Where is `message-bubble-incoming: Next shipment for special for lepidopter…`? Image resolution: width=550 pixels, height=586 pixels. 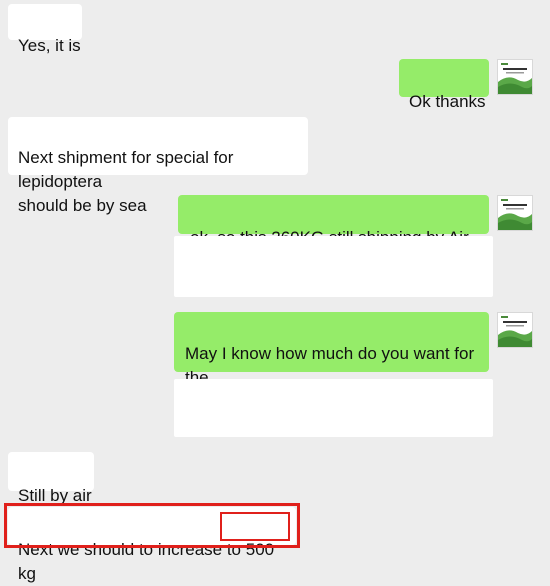 message-bubble-incoming: Next shipment for special for lepidopter… is located at coordinates (158, 166).